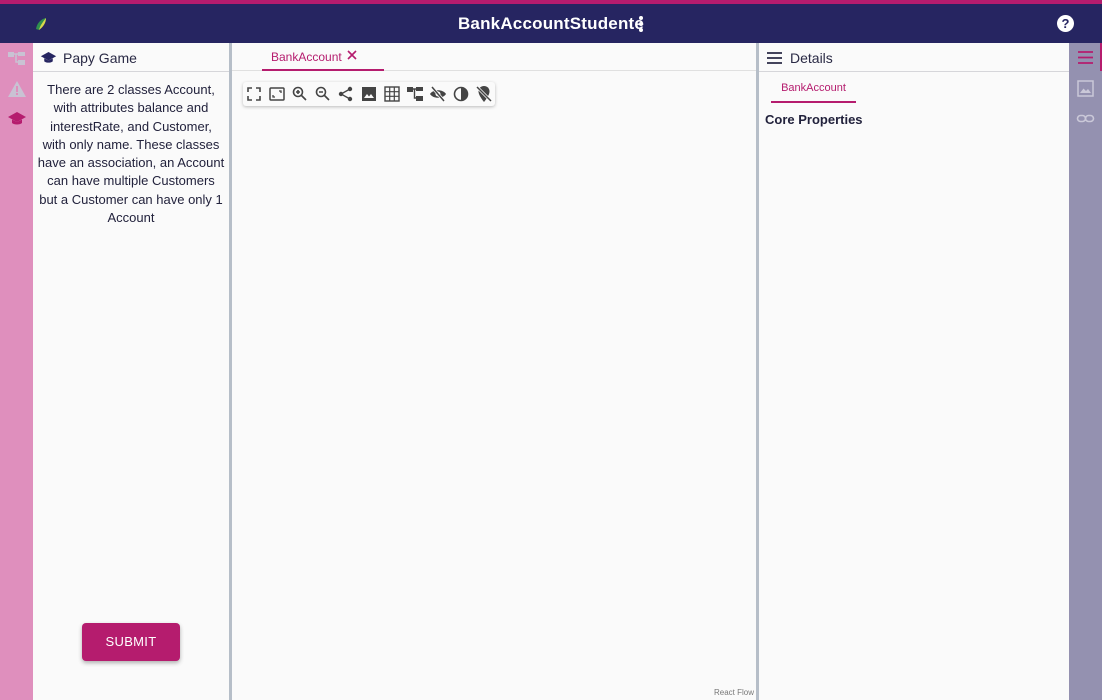  I want to click on share-icon, so click(346, 94).